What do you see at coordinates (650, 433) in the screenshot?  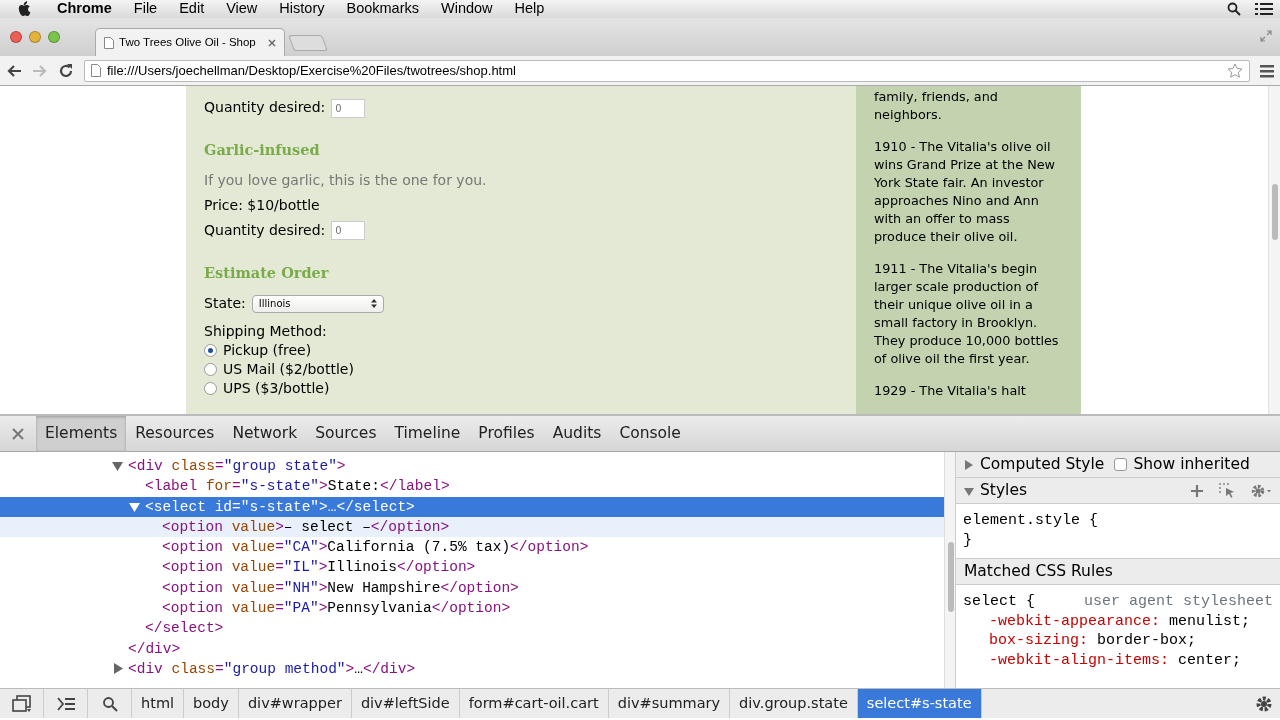 I see `devtools-tab: Console` at bounding box center [650, 433].